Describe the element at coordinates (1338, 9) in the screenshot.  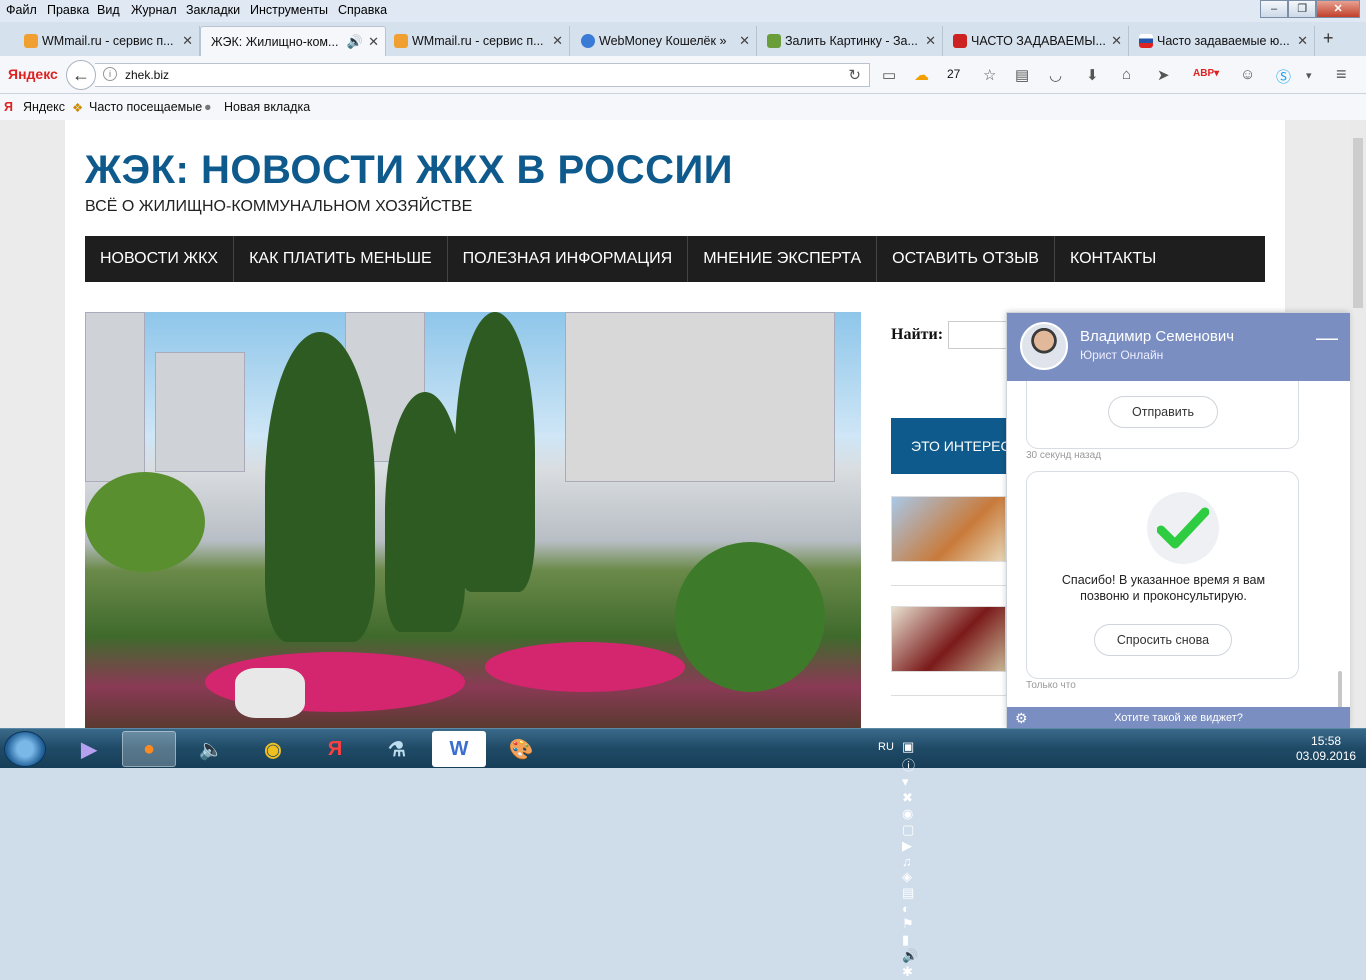
I see `close-window-button: ✕` at that location.